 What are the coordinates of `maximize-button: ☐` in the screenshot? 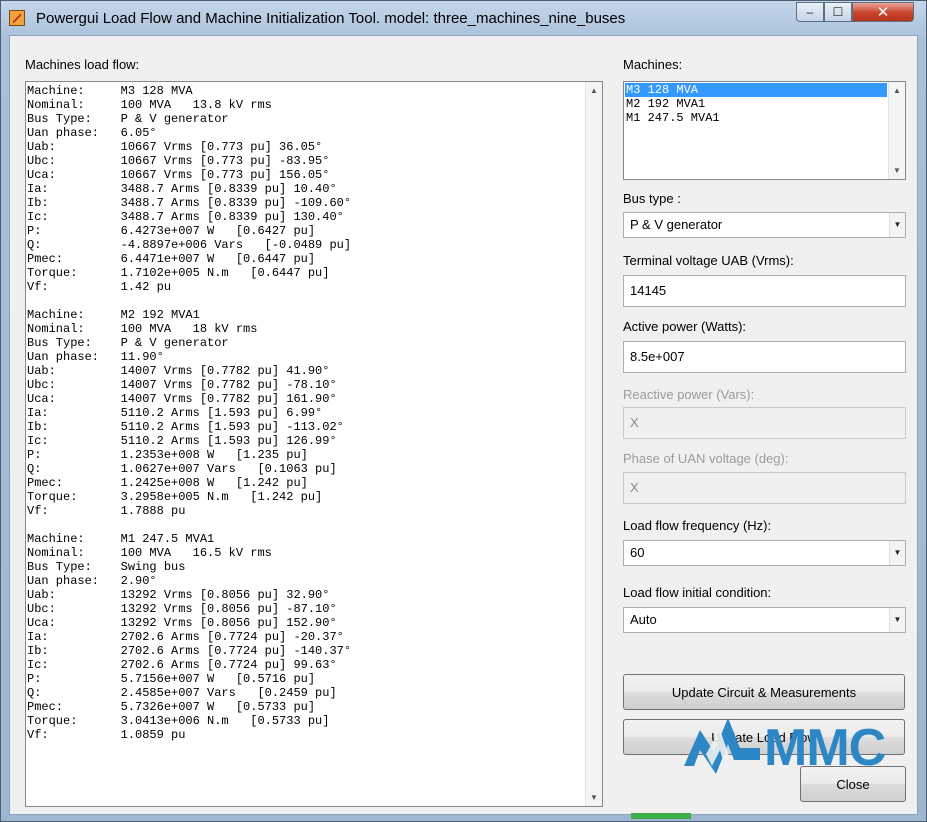 It's located at (838, 12).